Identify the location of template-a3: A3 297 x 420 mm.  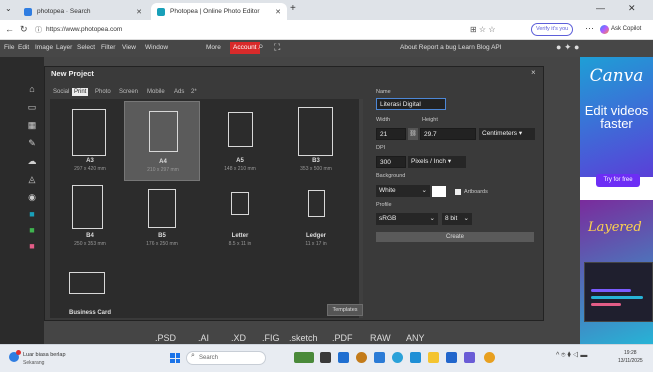
(90, 141).